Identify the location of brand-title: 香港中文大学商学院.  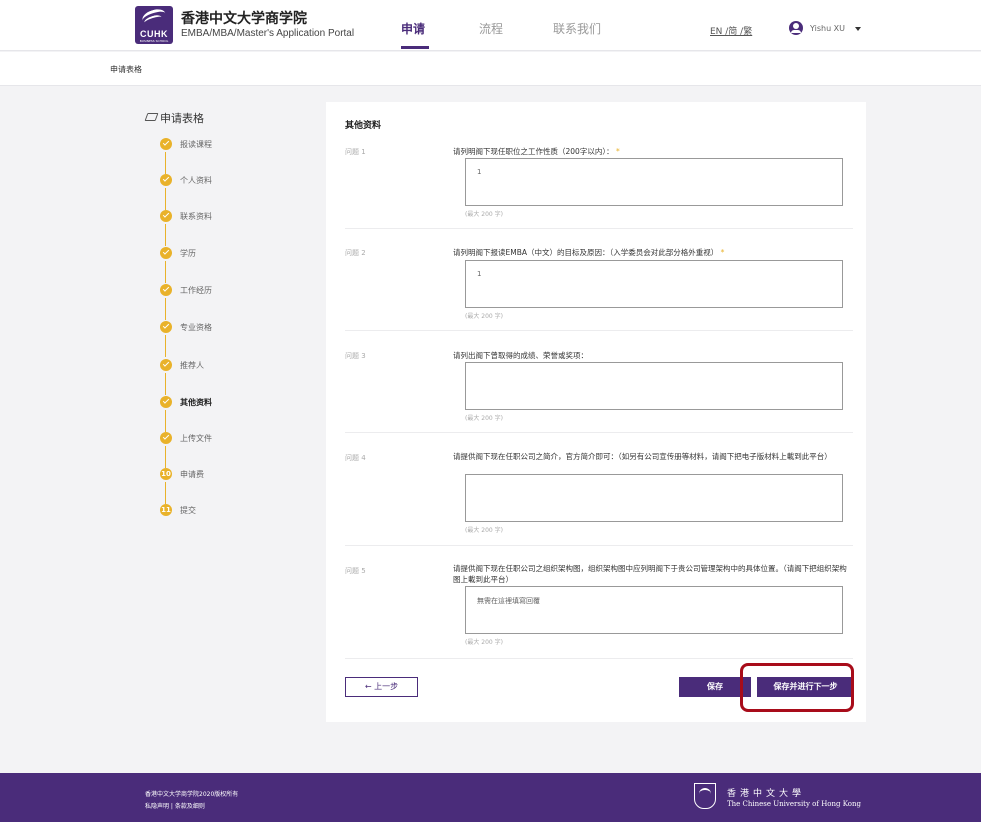
(244, 19).